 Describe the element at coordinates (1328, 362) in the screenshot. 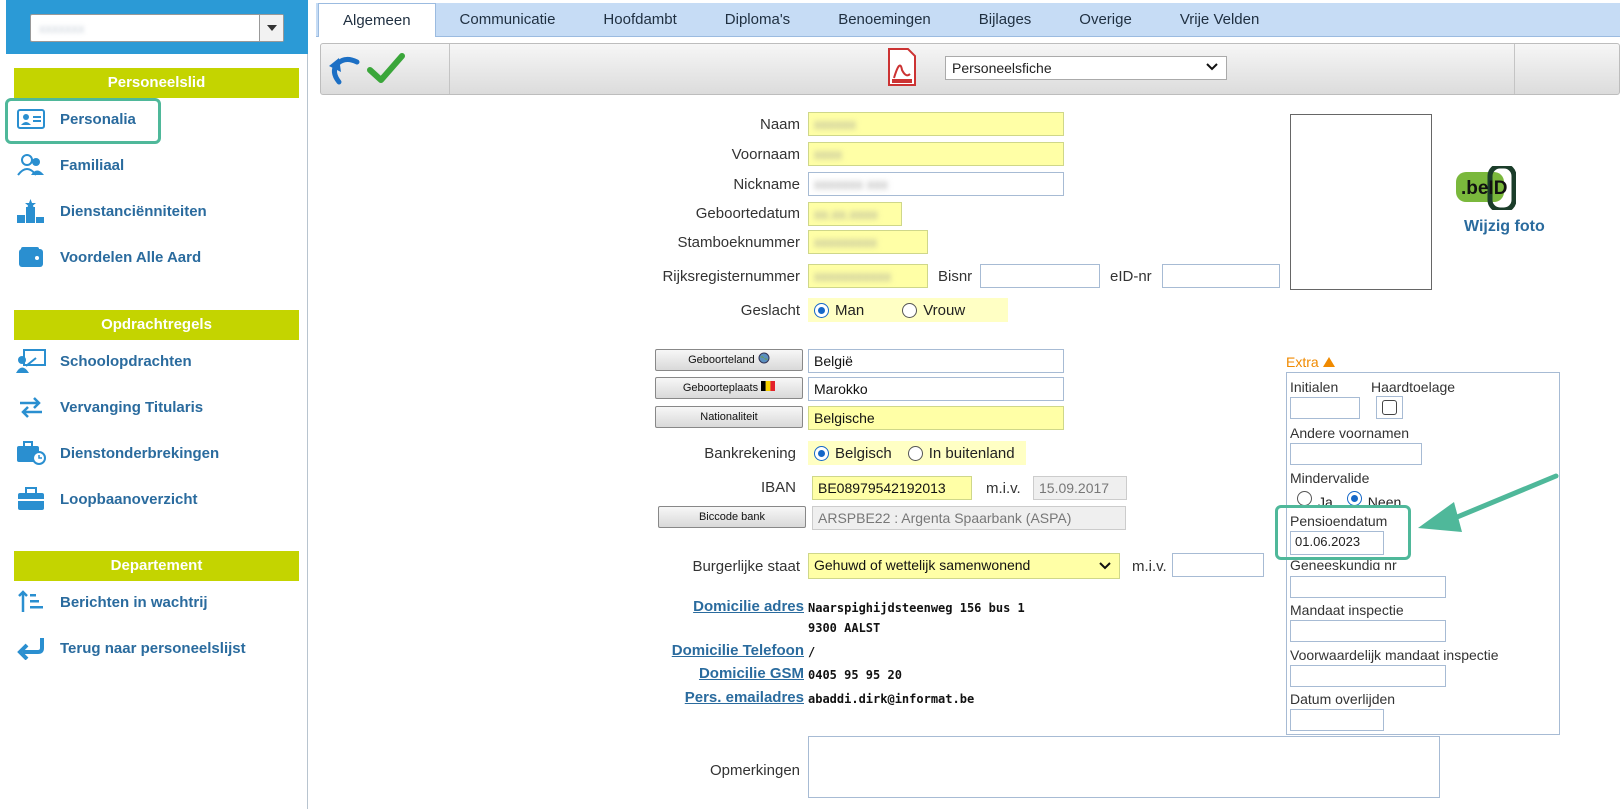

I see `triangle-up-icon` at that location.